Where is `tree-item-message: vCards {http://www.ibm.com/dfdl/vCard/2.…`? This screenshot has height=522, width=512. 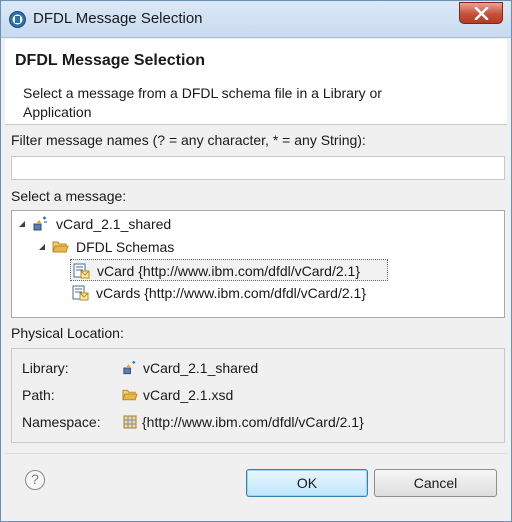
tree-item-message: vCards {http://www.ibm.com/dfdl/vCard/2.… is located at coordinates (235, 293).